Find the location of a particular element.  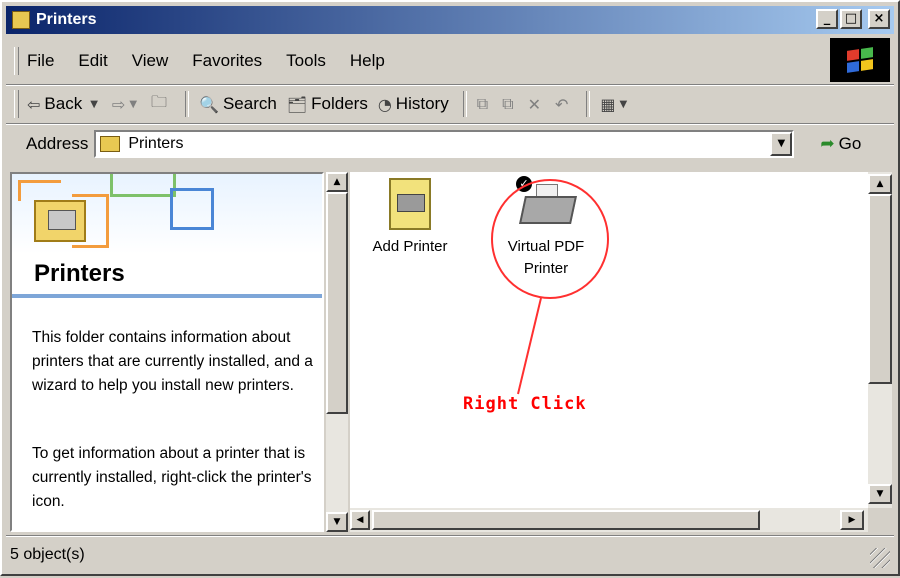

menu-tools: Tools is located at coordinates (306, 61).